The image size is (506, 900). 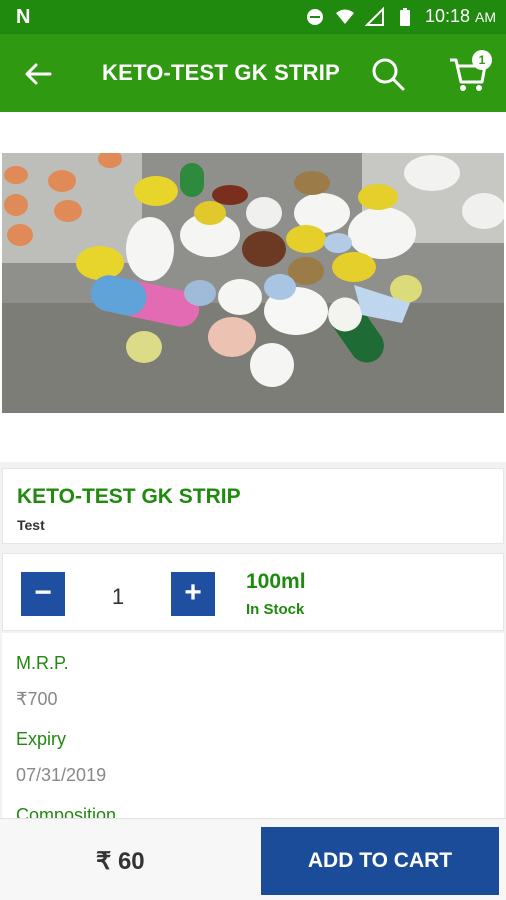 I want to click on quantity-card: − 1 + 100ml In Stock, so click(x=253, y=592).